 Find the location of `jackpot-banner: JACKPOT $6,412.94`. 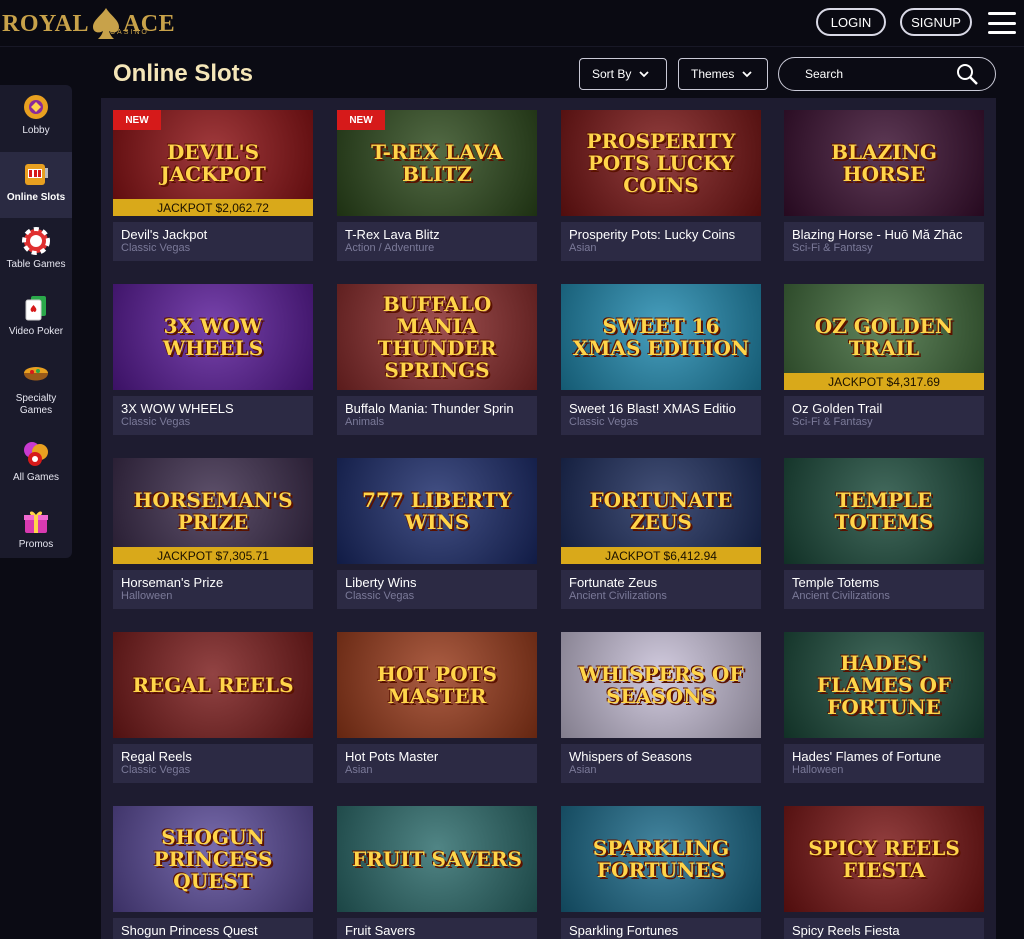

jackpot-banner: JACKPOT $6,412.94 is located at coordinates (661, 555).